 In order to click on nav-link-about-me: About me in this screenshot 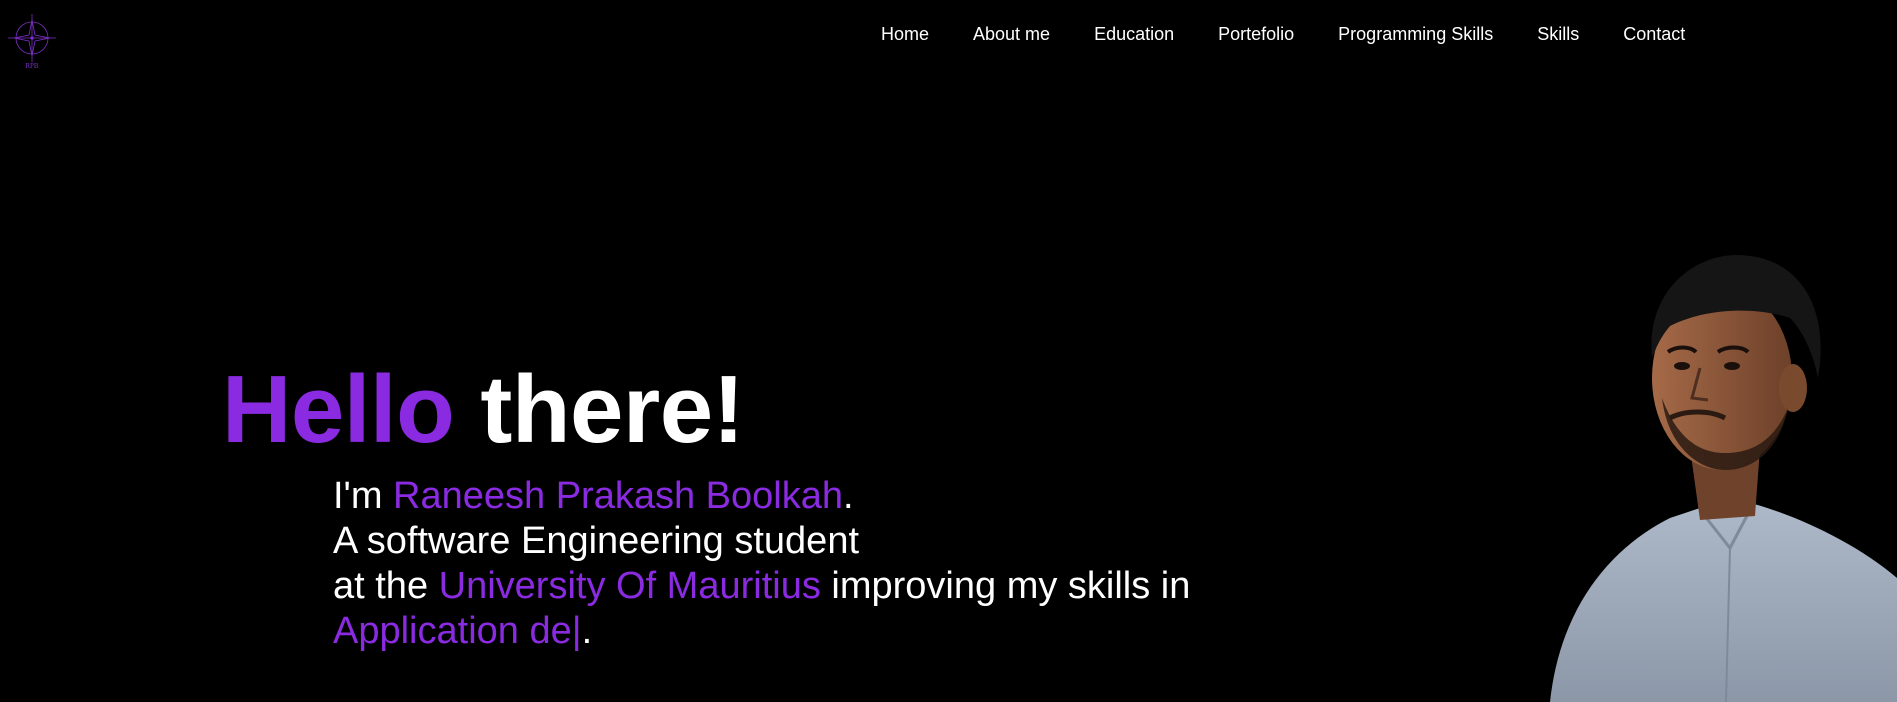, I will do `click(1011, 34)`.